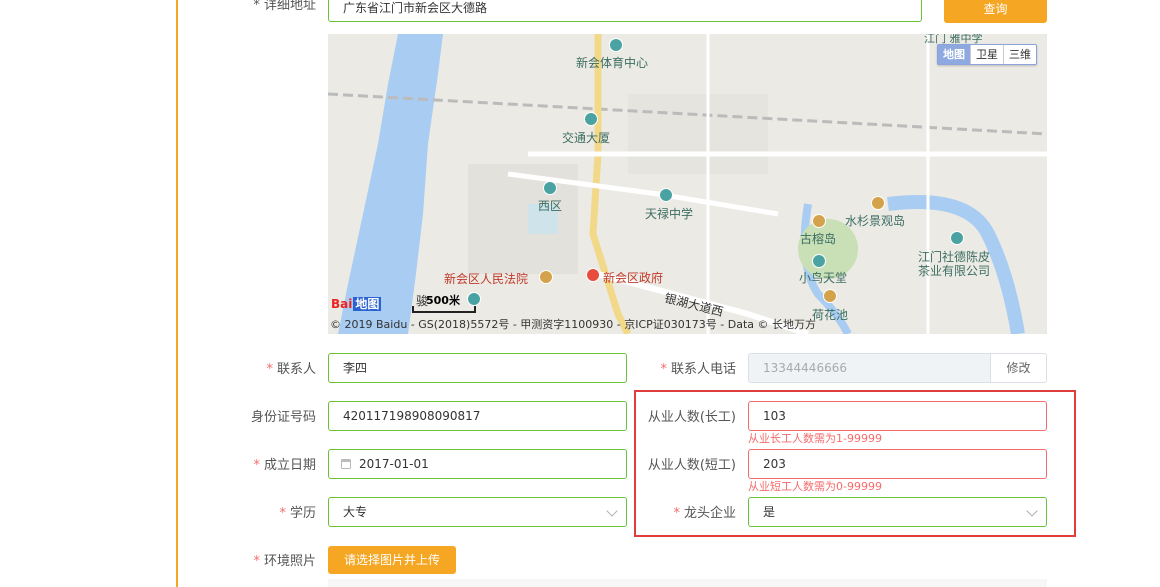  Describe the element at coordinates (477, 512) in the screenshot. I see `education-select: 大专` at that location.